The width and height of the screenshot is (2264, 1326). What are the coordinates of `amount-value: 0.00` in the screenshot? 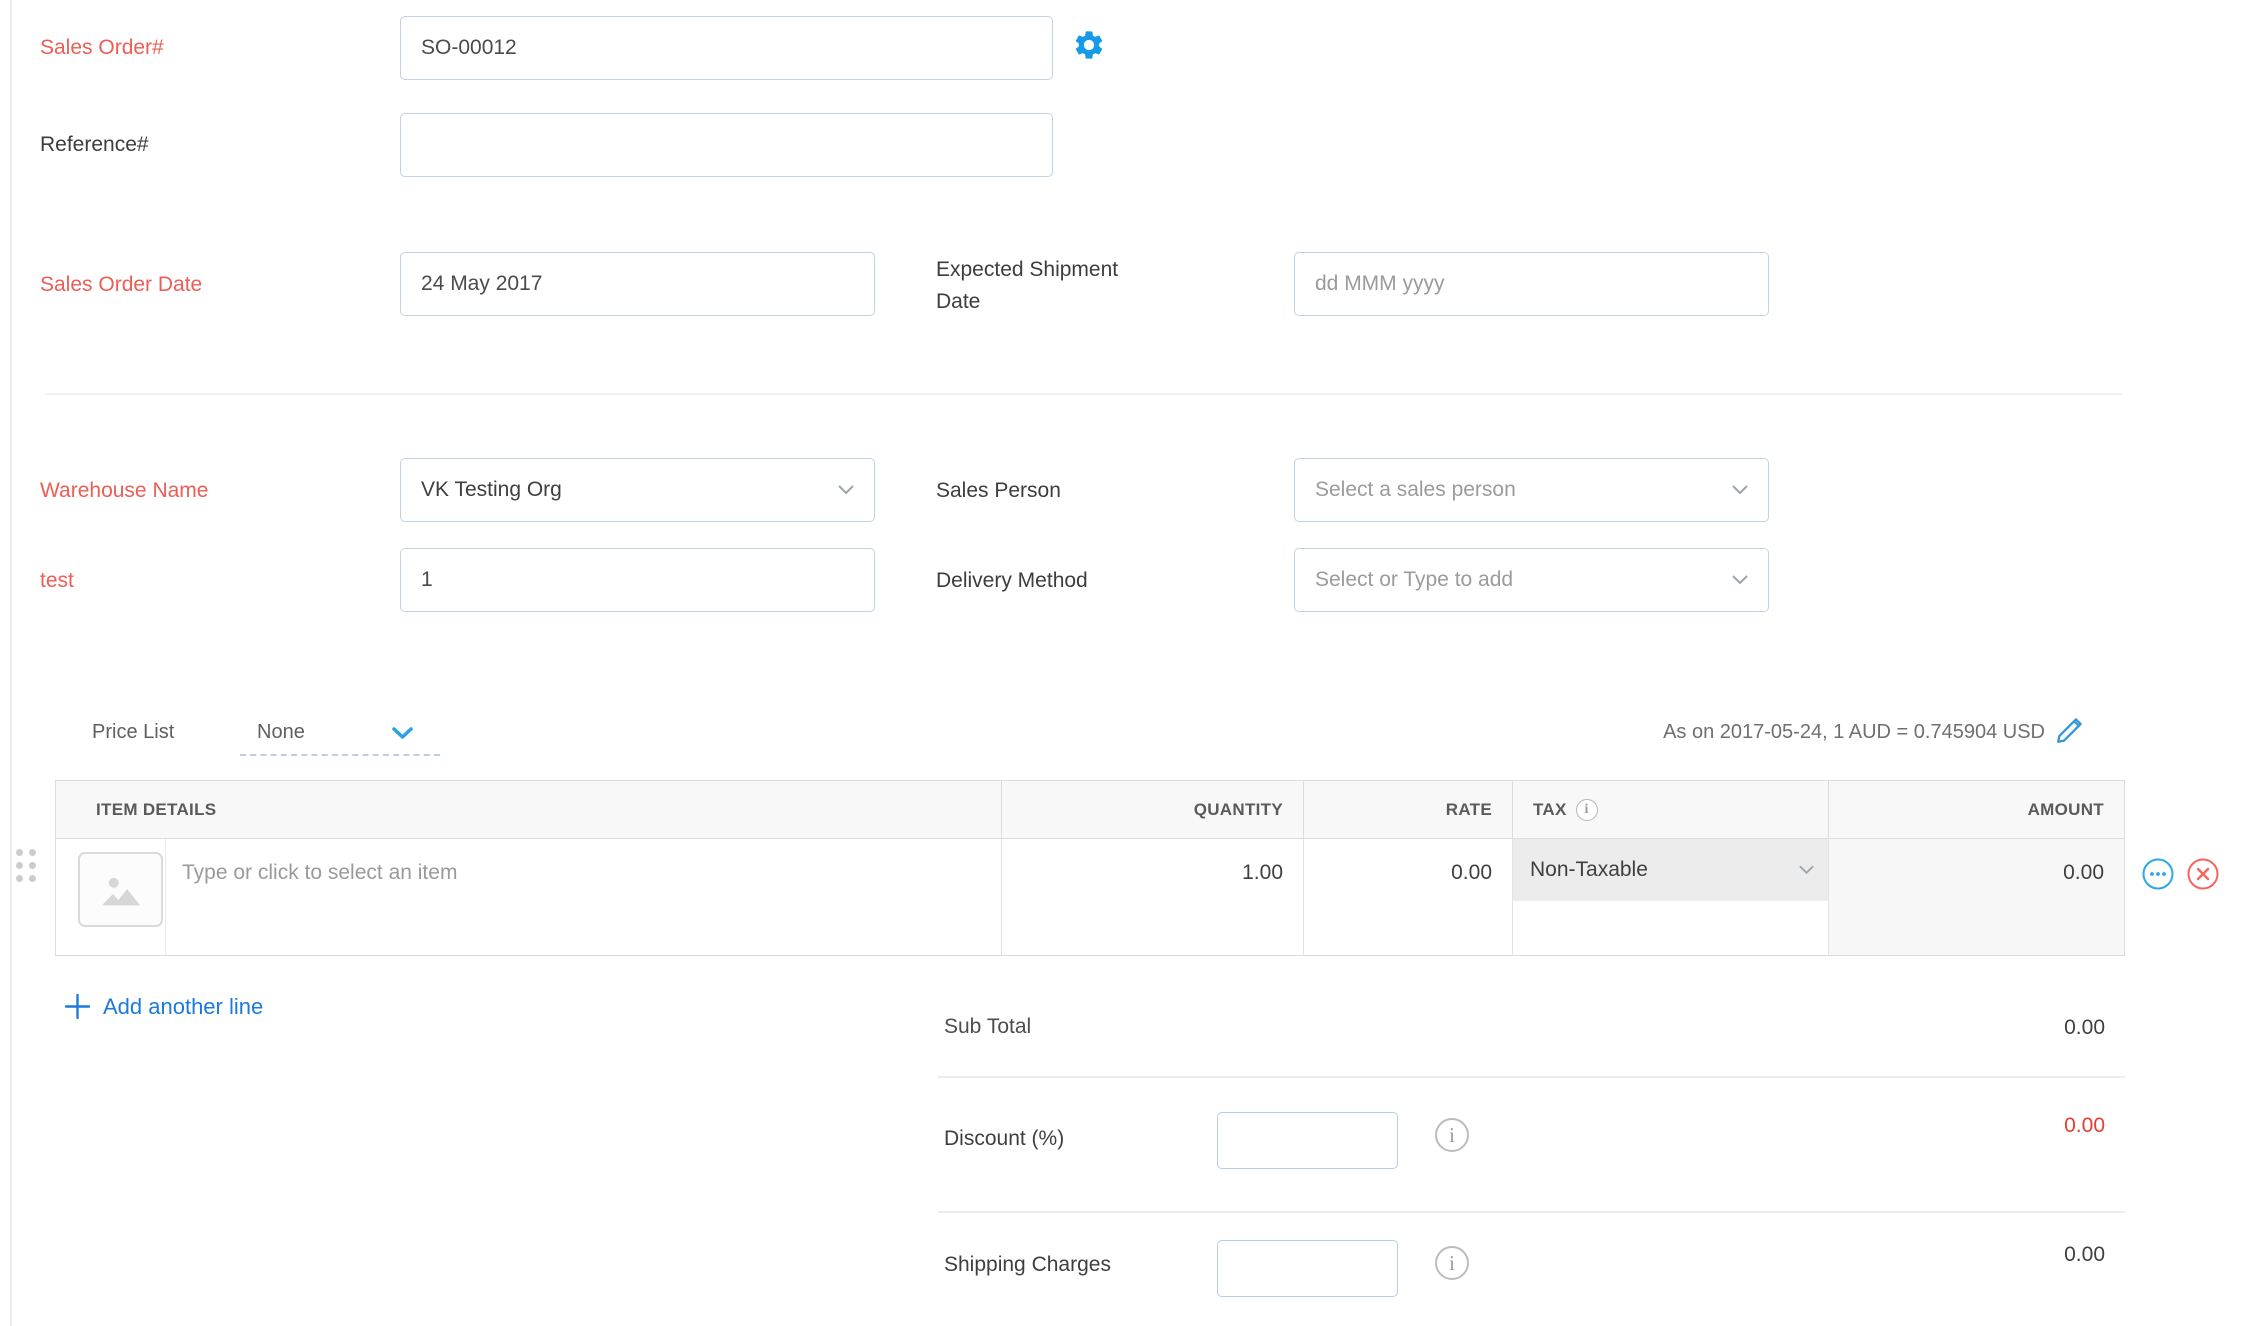 It's located at (2083, 872).